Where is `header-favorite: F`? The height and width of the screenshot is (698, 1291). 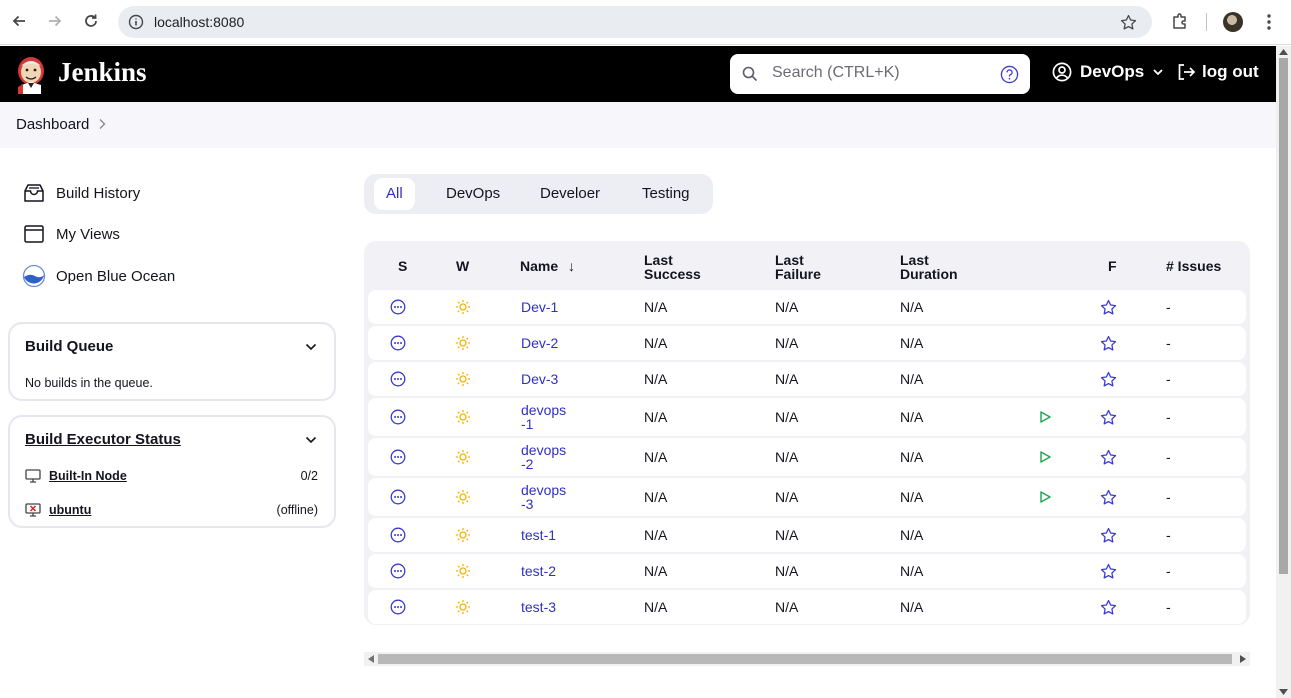
header-favorite: F is located at coordinates (1112, 266).